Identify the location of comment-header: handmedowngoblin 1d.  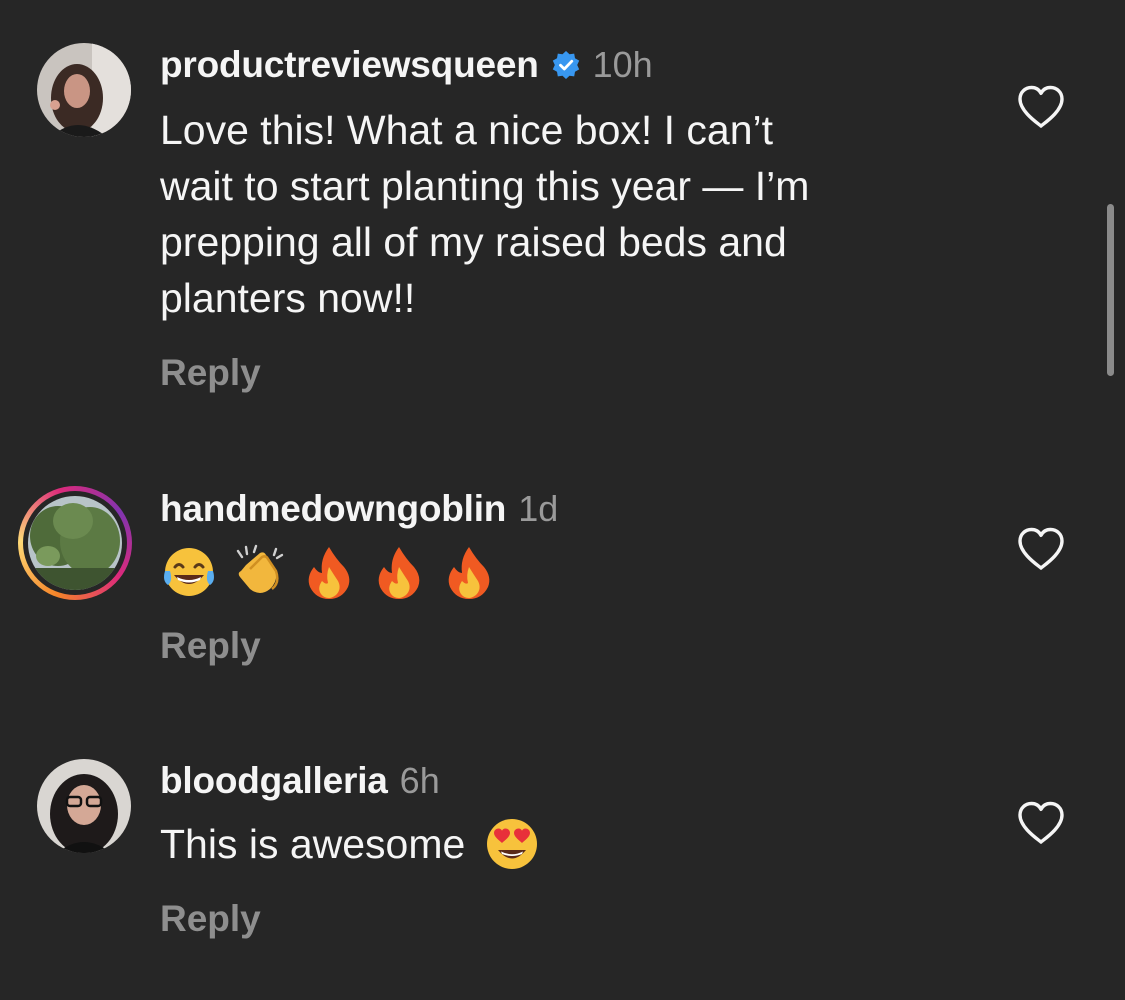
(359, 509).